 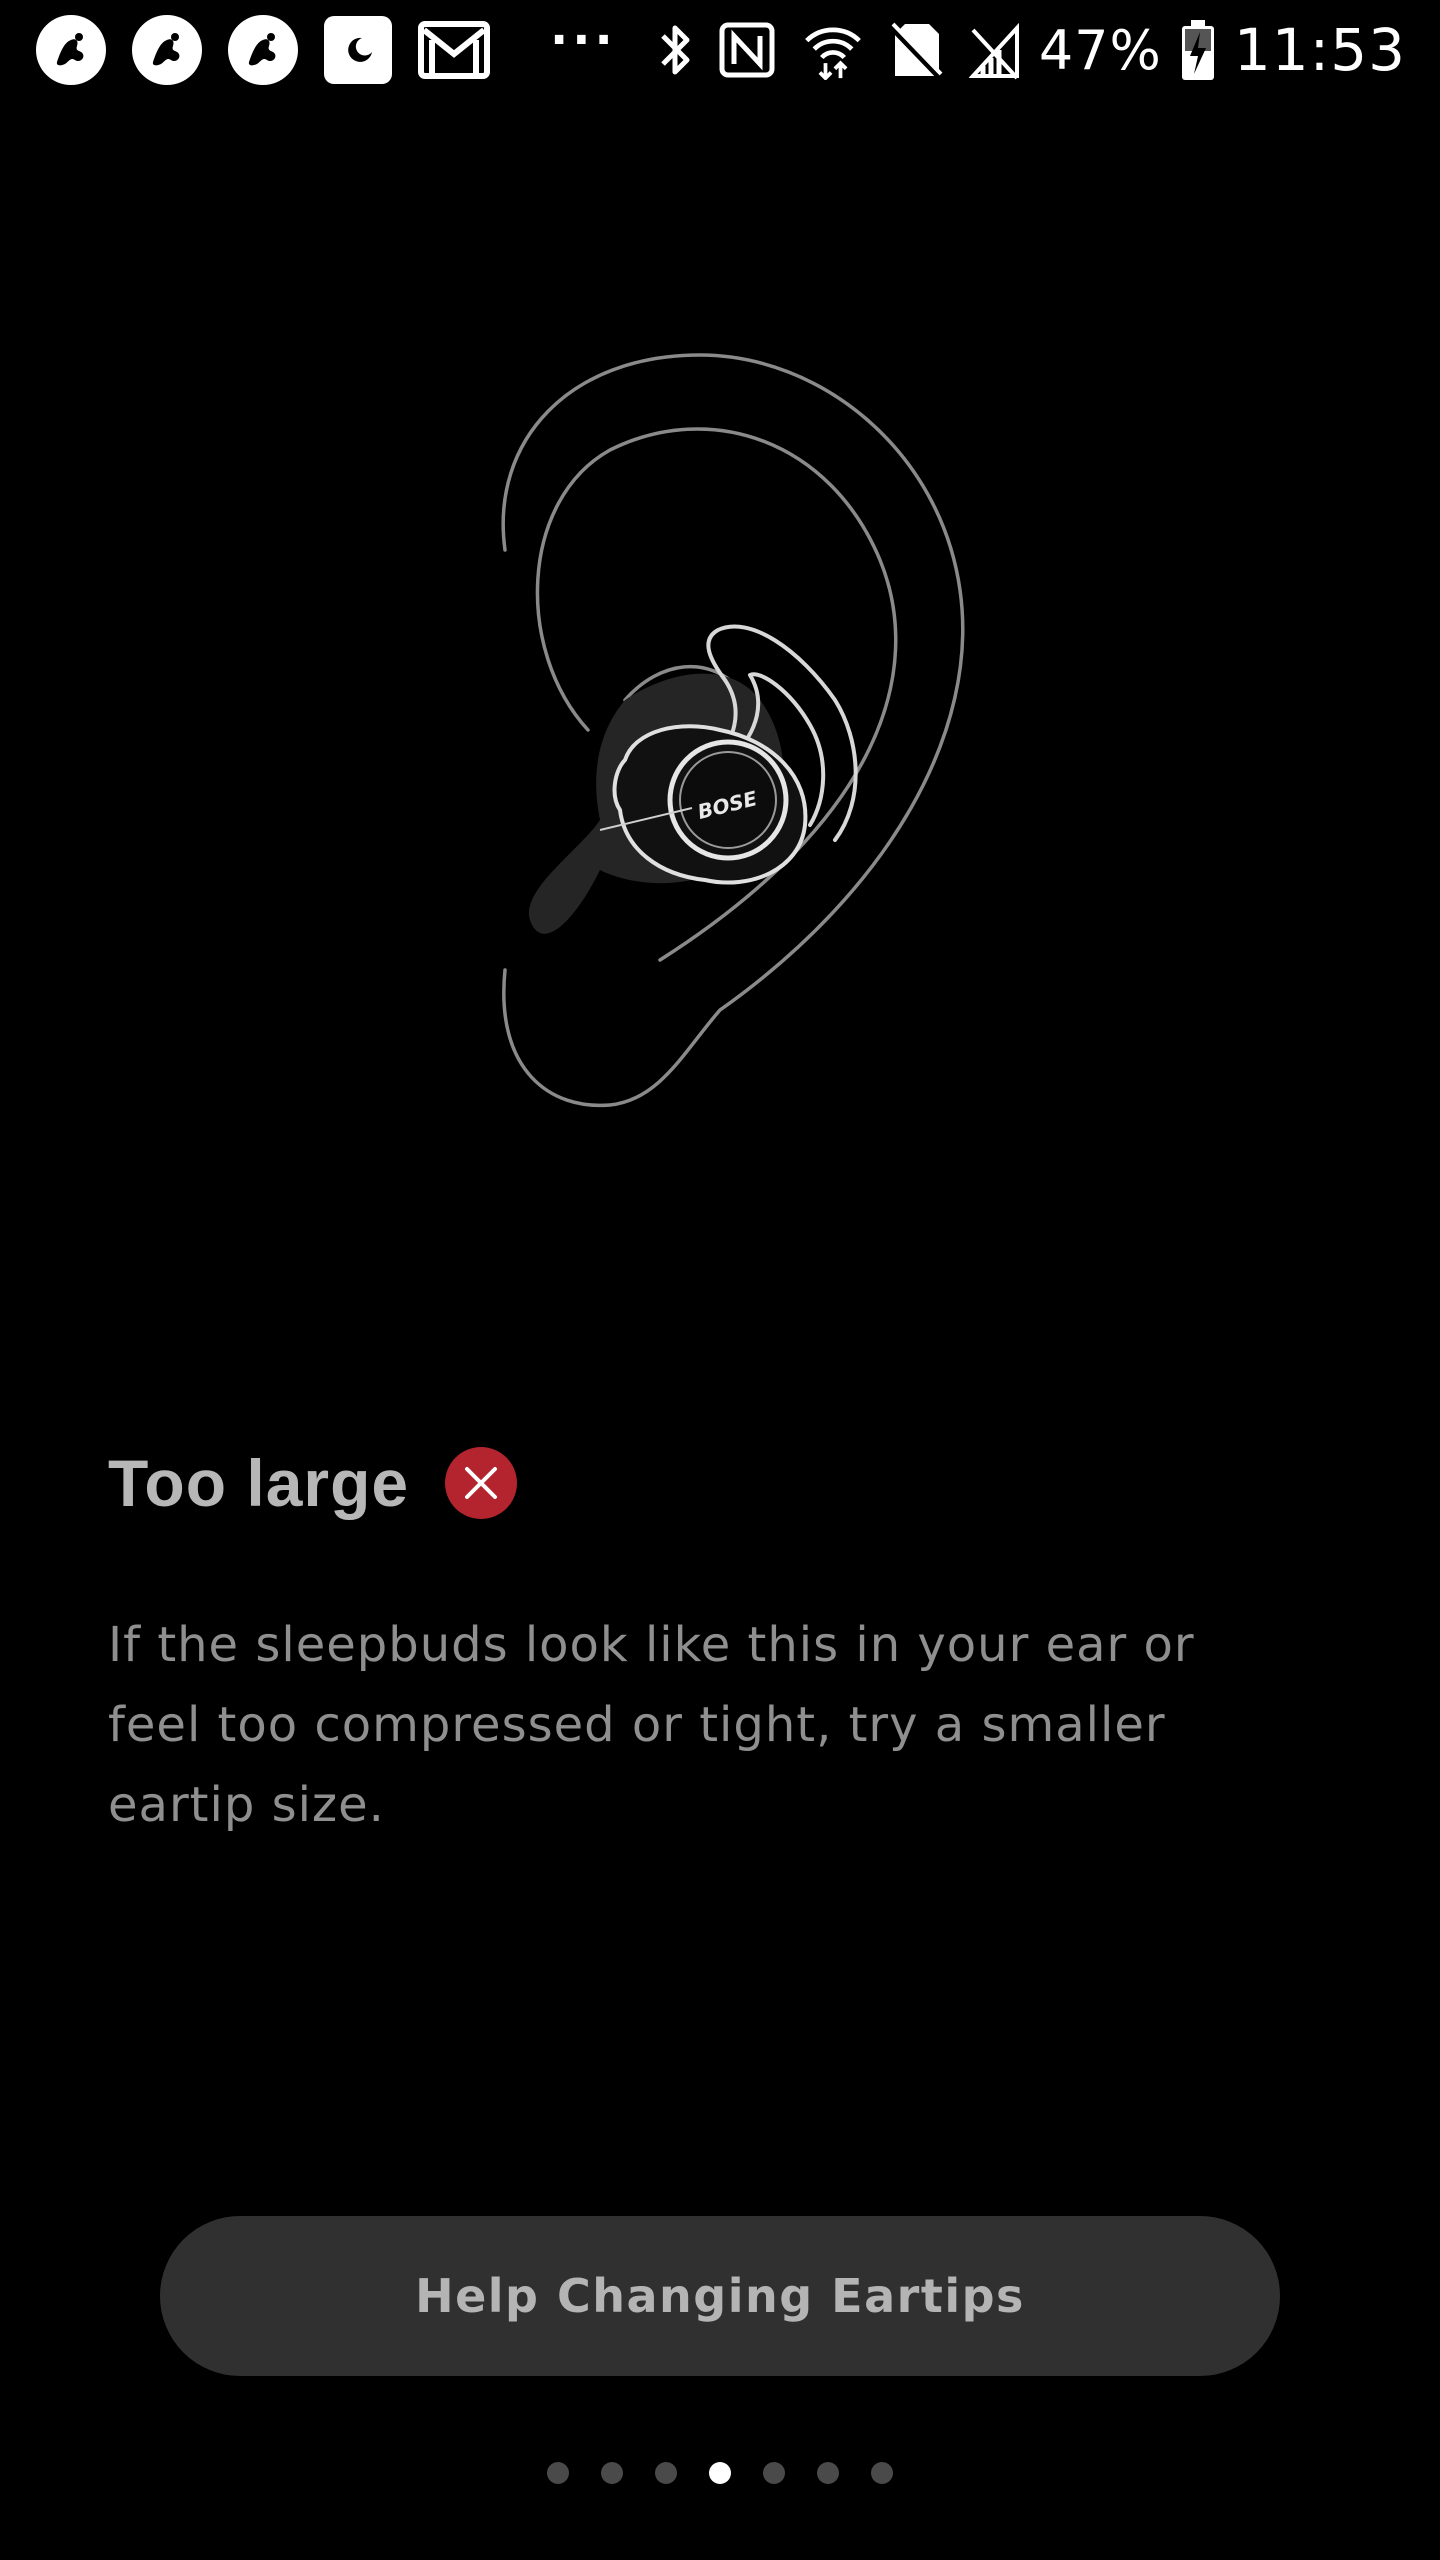 What do you see at coordinates (832, 53) in the screenshot?
I see `wifi-icon` at bounding box center [832, 53].